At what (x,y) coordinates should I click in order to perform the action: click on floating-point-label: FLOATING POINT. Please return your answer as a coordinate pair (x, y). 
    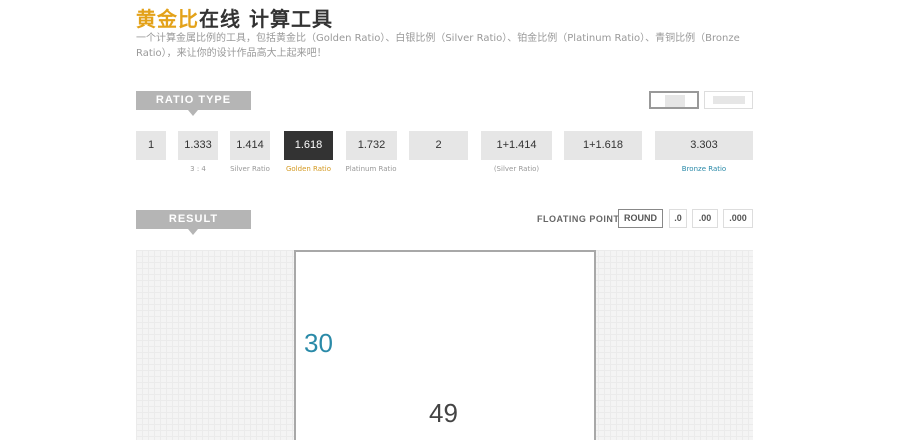
    Looking at the image, I should click on (578, 219).